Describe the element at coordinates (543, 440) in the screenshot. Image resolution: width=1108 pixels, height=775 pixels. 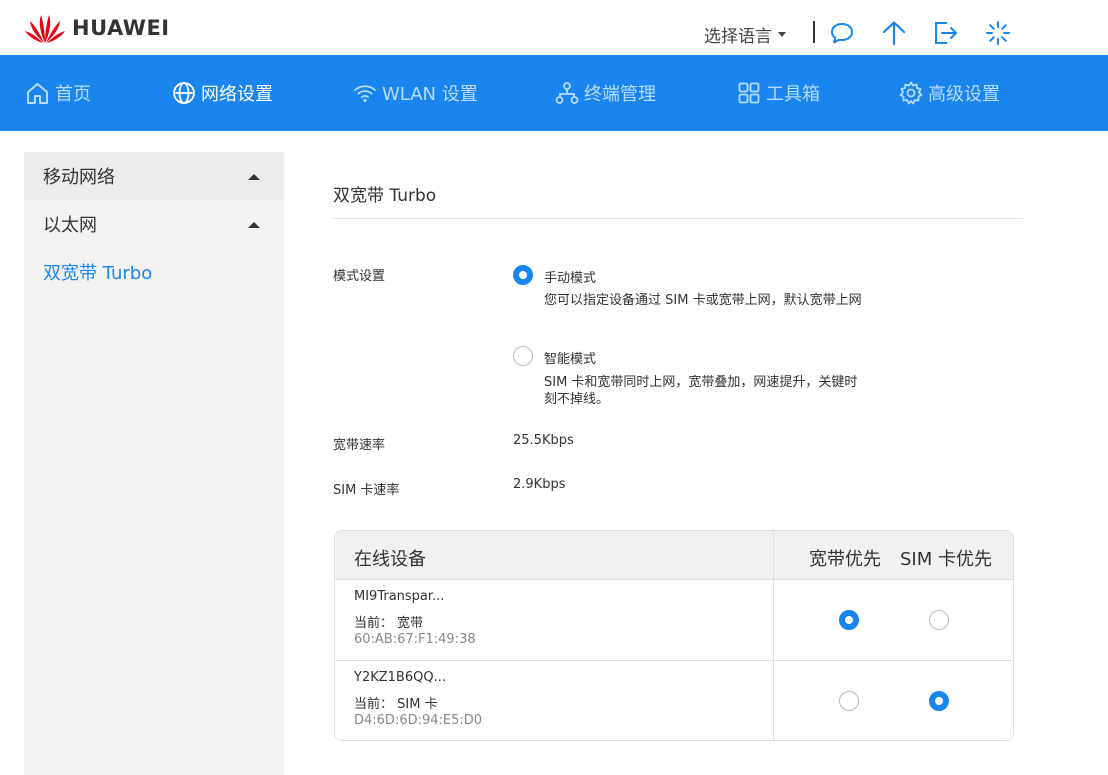
I see `broadband-rate-value: 25.5Kbps` at that location.